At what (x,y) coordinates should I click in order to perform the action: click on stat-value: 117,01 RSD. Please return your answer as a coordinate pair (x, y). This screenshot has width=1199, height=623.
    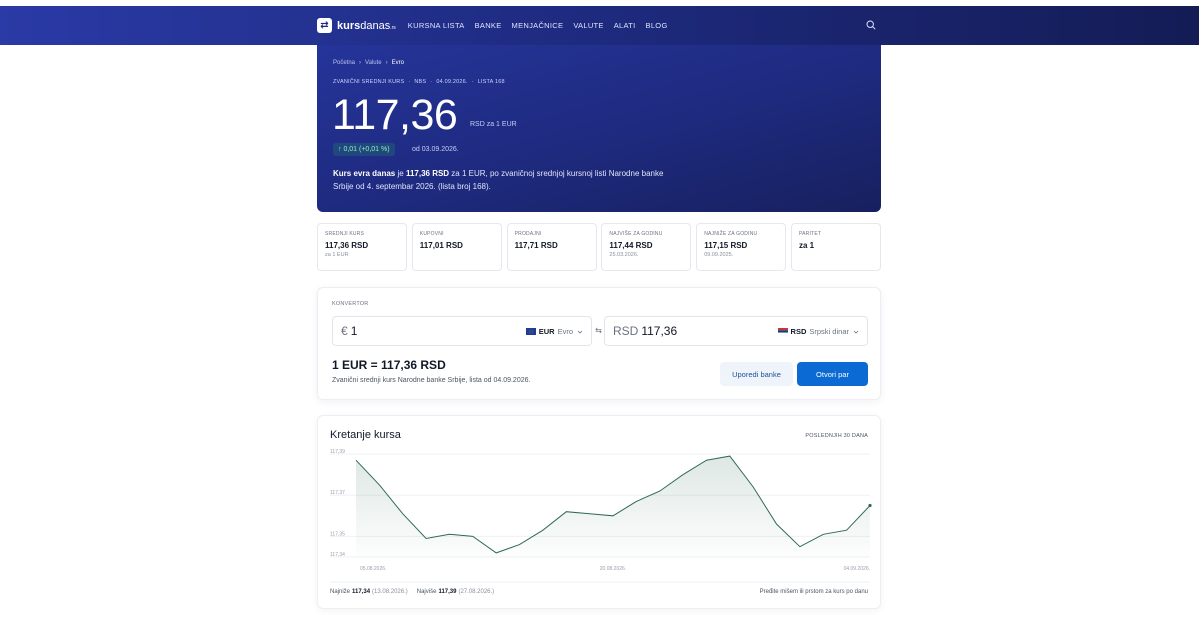
    Looking at the image, I should click on (441, 245).